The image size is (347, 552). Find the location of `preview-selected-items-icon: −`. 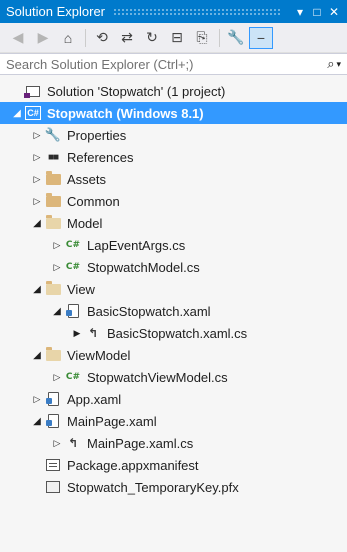

preview-selected-items-icon: − is located at coordinates (261, 37).